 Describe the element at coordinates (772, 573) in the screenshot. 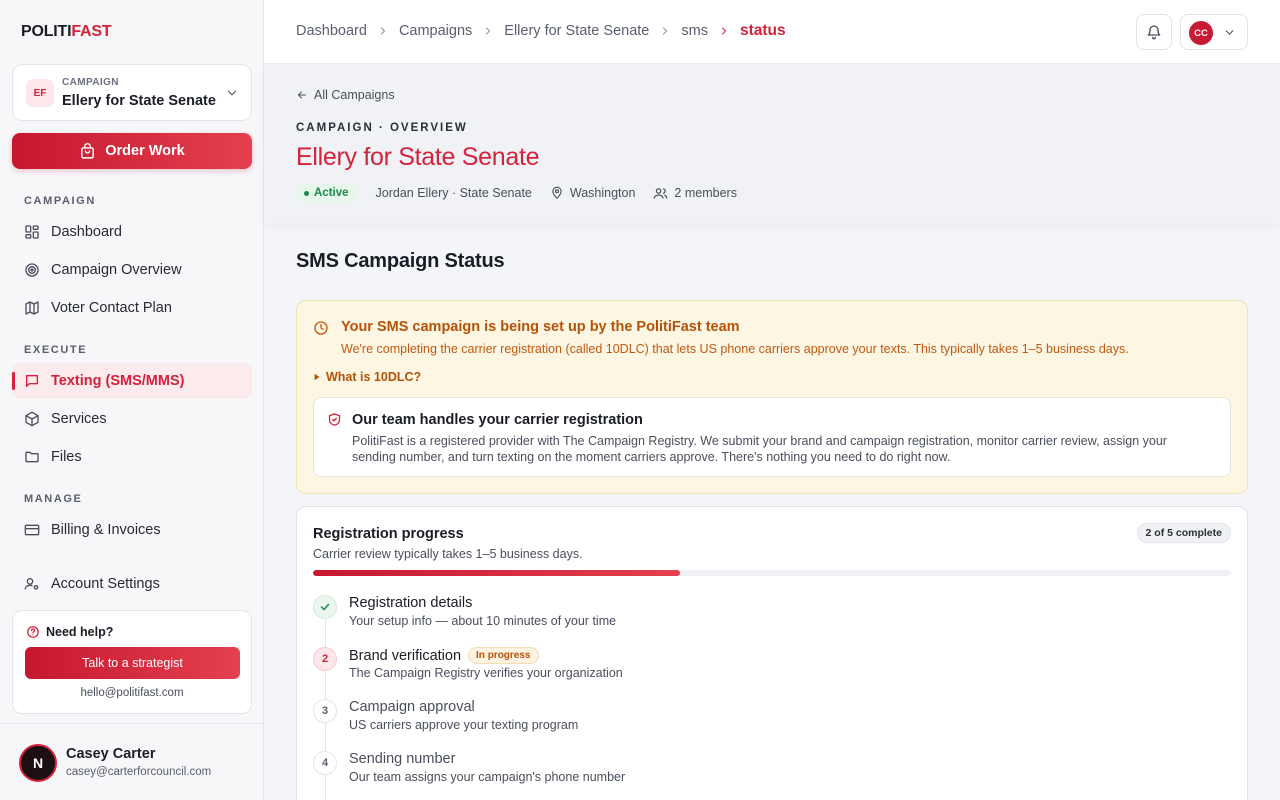

I see `progress-bar` at that location.